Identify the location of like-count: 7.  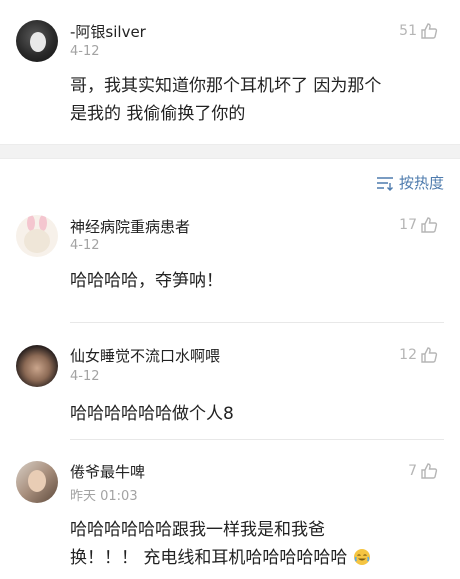
(412, 471).